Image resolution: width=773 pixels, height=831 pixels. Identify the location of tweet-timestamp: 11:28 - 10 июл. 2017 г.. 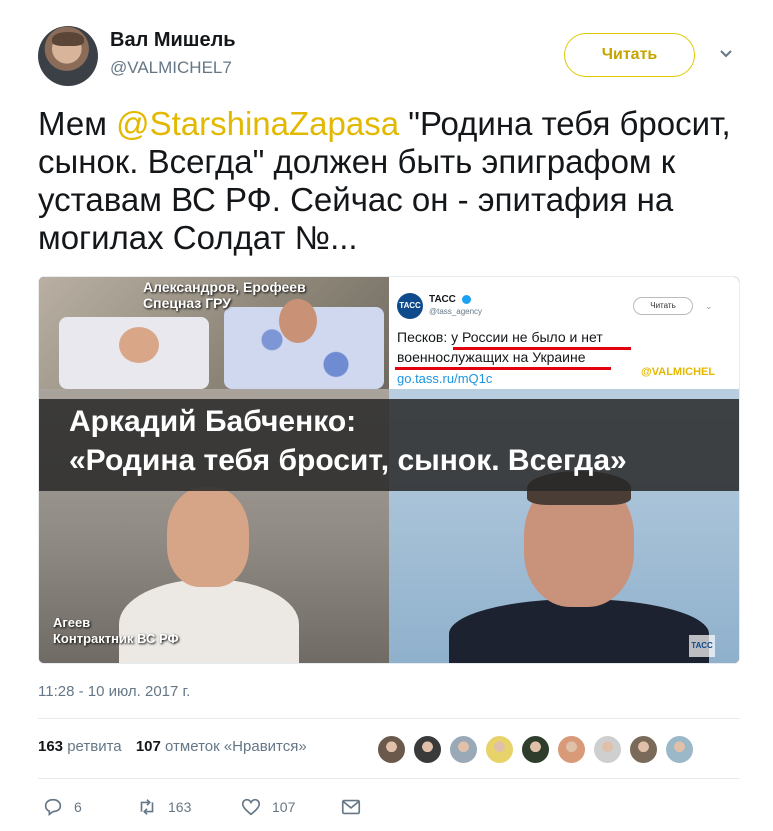
(114, 691).